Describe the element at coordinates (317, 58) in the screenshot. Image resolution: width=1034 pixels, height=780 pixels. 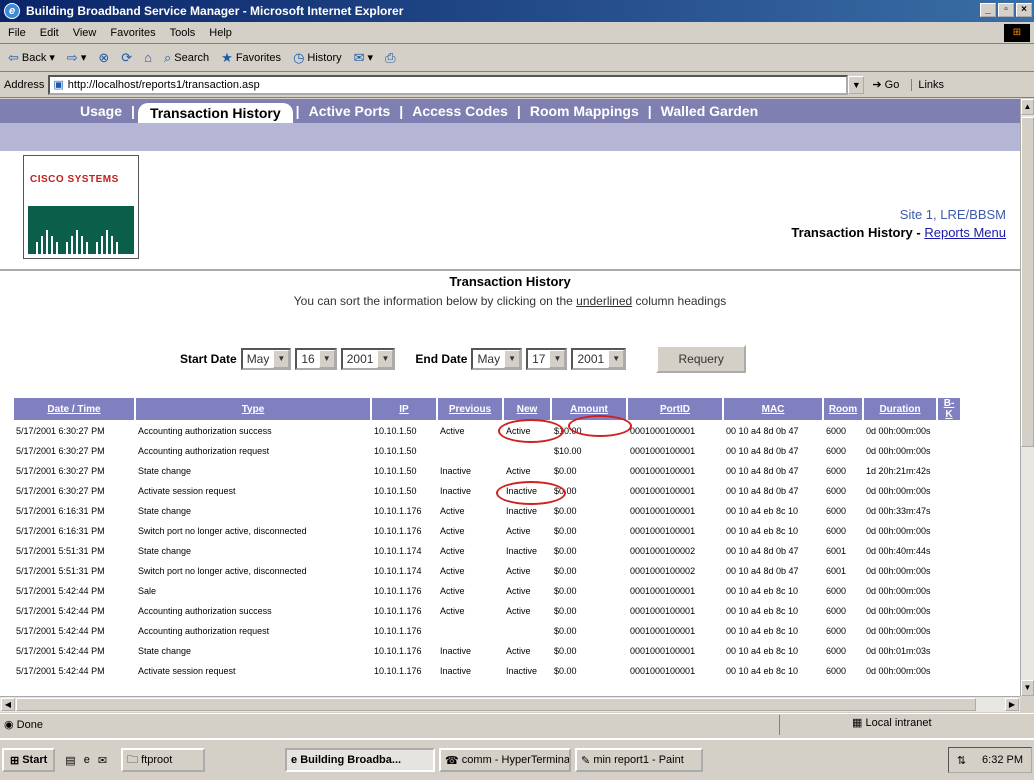
I see `history-button: ◷ History` at that location.